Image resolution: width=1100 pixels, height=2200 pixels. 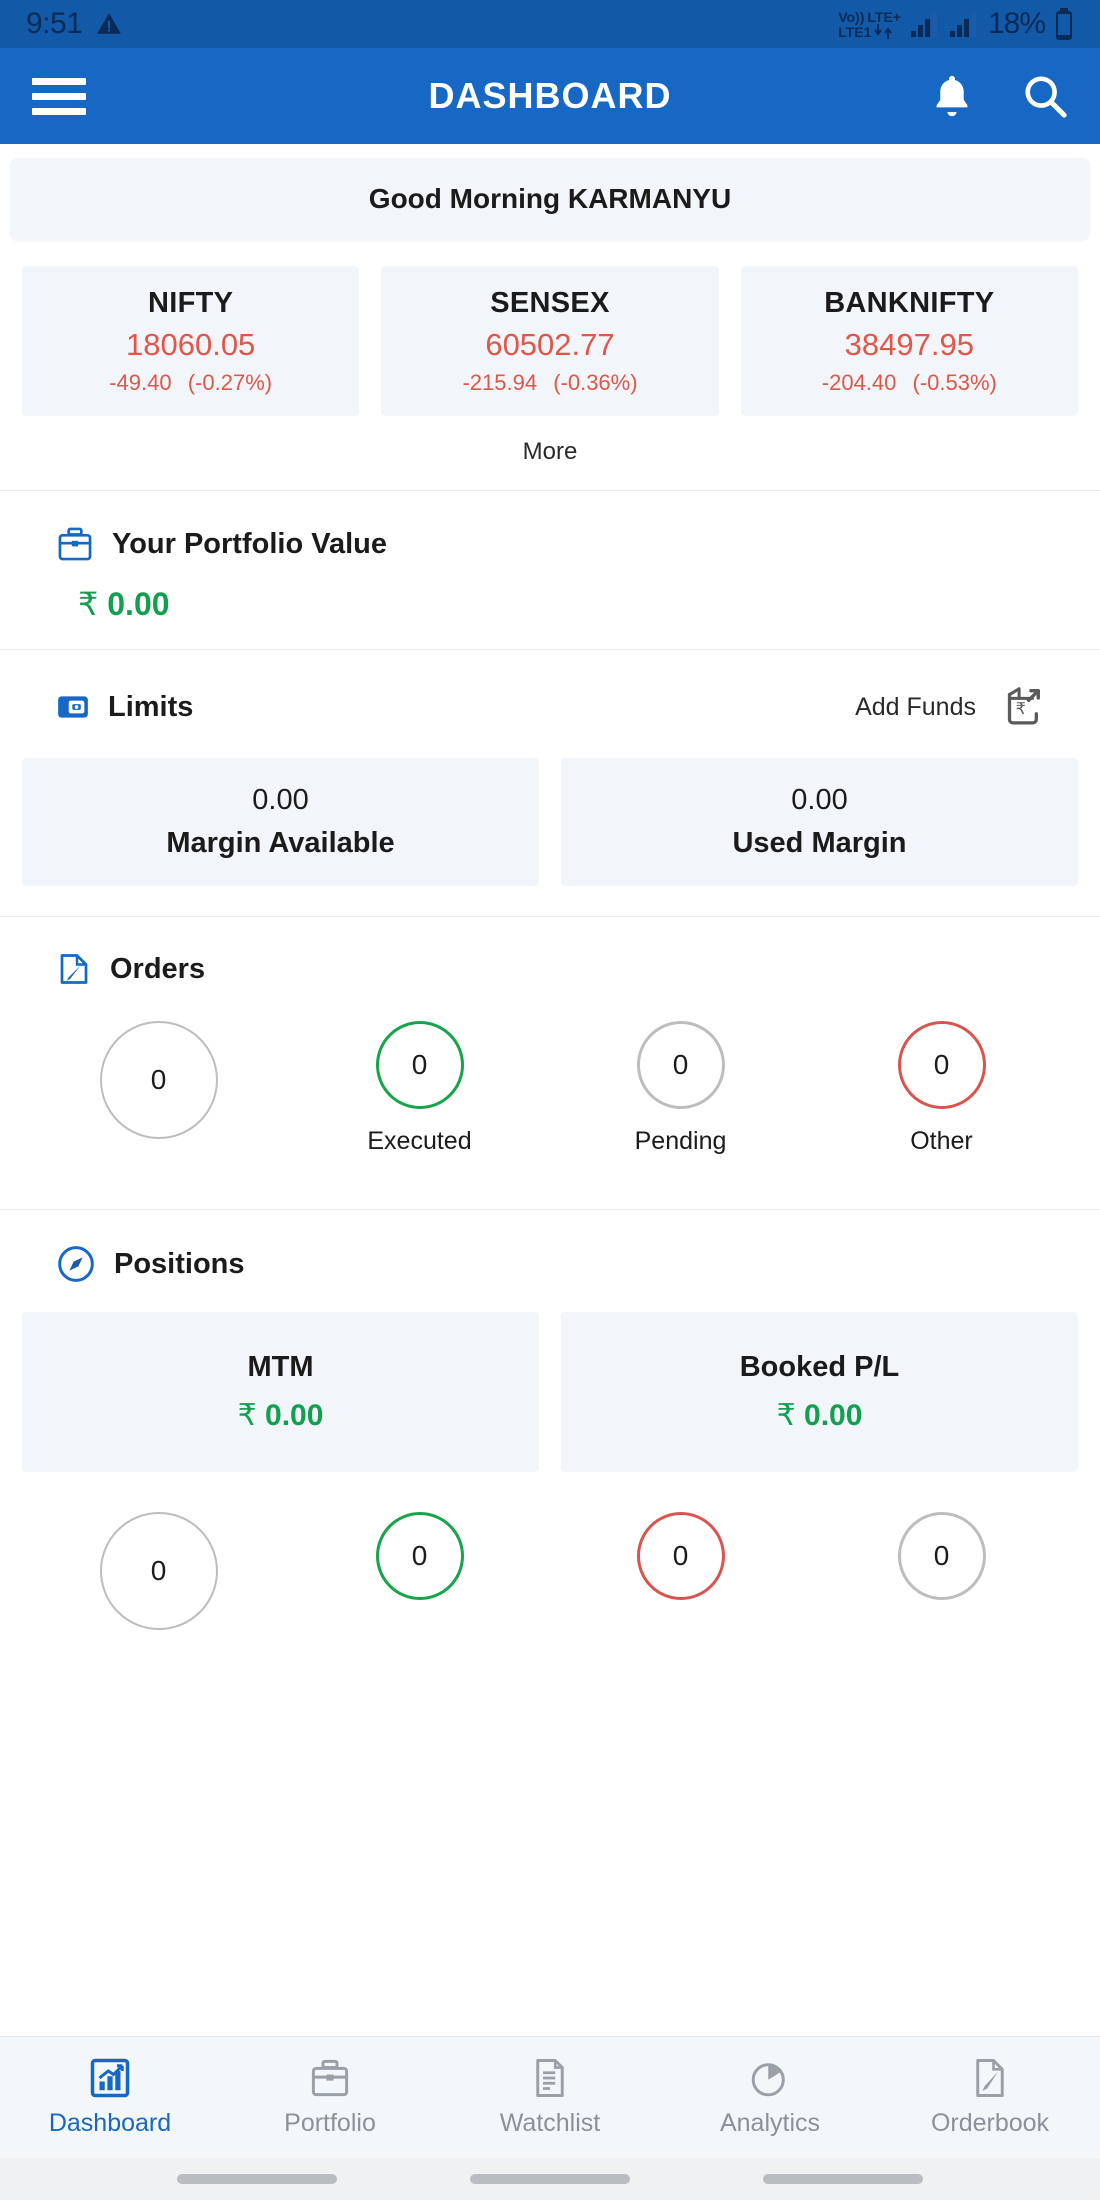 What do you see at coordinates (550, 1264) in the screenshot?
I see `positions-header: Positions` at bounding box center [550, 1264].